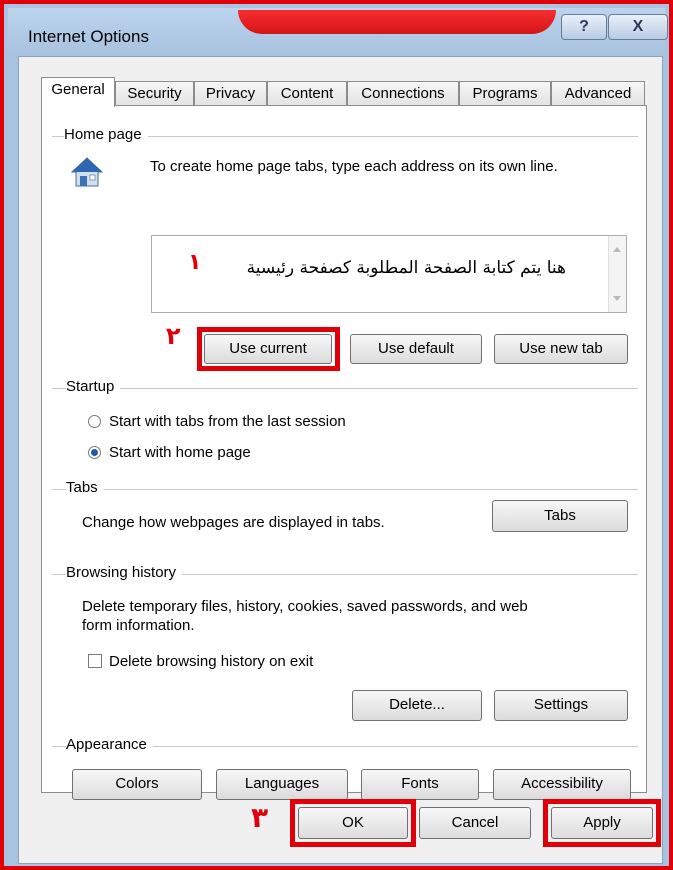  What do you see at coordinates (505, 93) in the screenshot?
I see `tab-programs: Programs` at bounding box center [505, 93].